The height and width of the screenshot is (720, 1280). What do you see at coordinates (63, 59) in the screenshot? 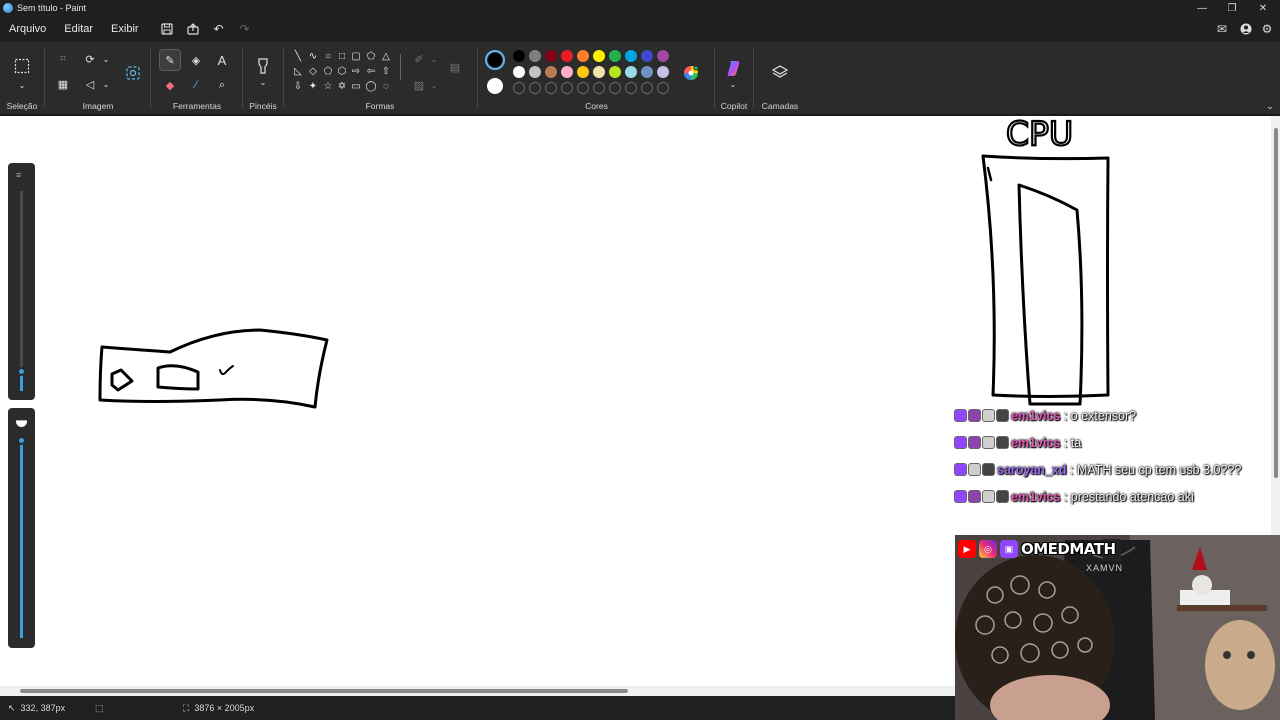
I see `crop-icon: ⌗` at bounding box center [63, 59].